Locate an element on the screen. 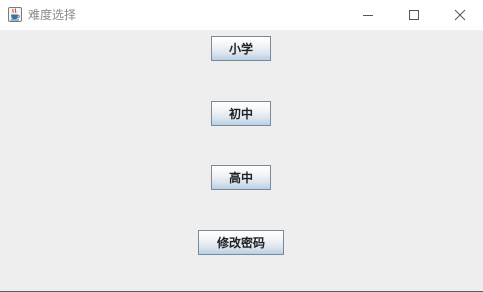  change-password-button: 修改密码 is located at coordinates (241, 242).